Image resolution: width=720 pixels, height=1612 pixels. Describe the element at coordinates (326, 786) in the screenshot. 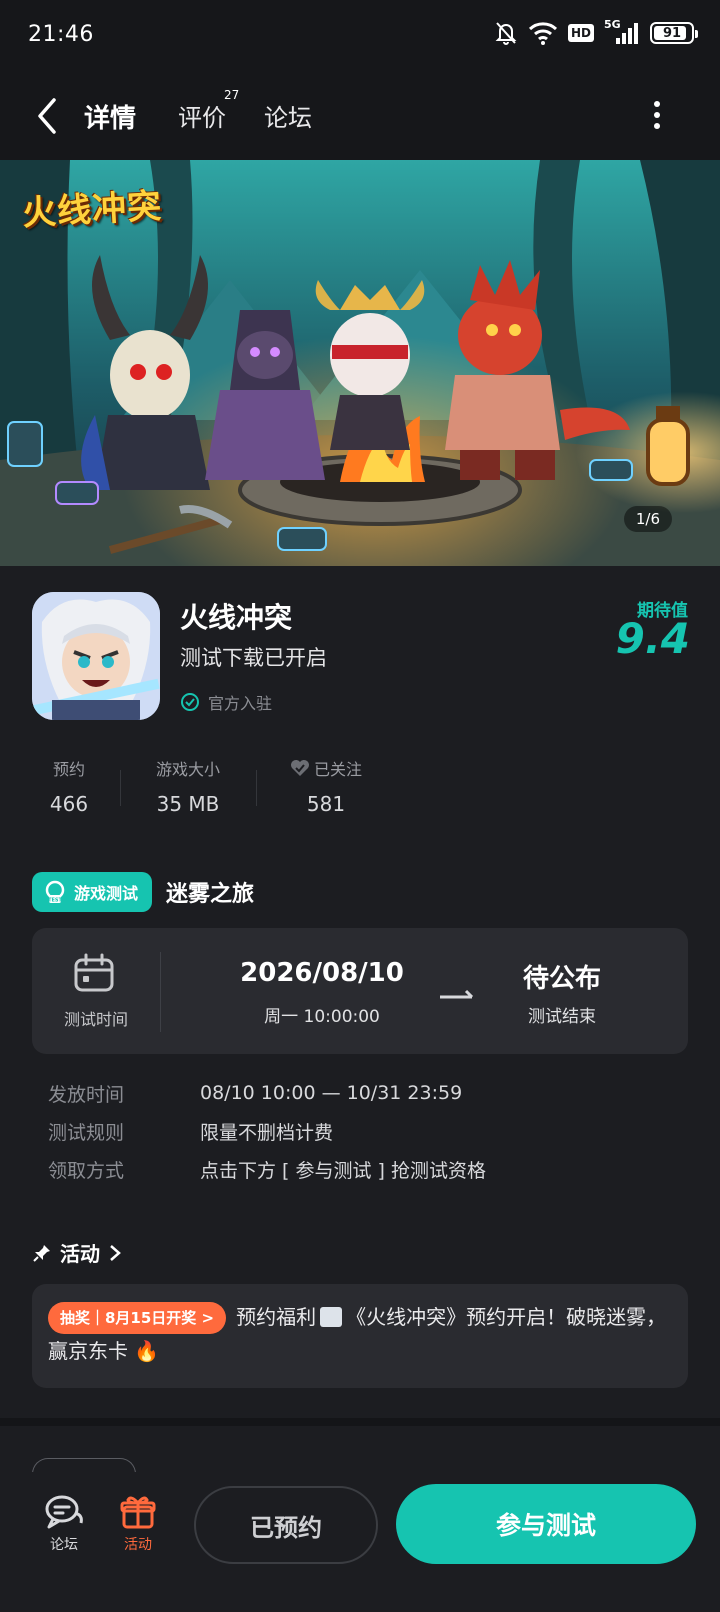

I see `stat-followers: 已关注 581` at that location.